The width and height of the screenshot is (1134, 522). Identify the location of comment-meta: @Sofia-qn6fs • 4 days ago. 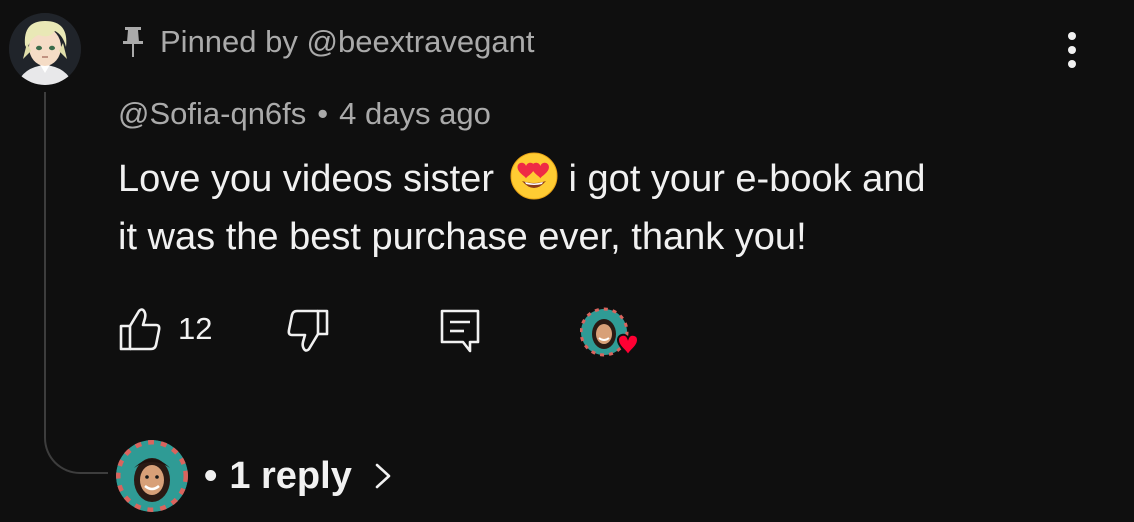
(304, 114).